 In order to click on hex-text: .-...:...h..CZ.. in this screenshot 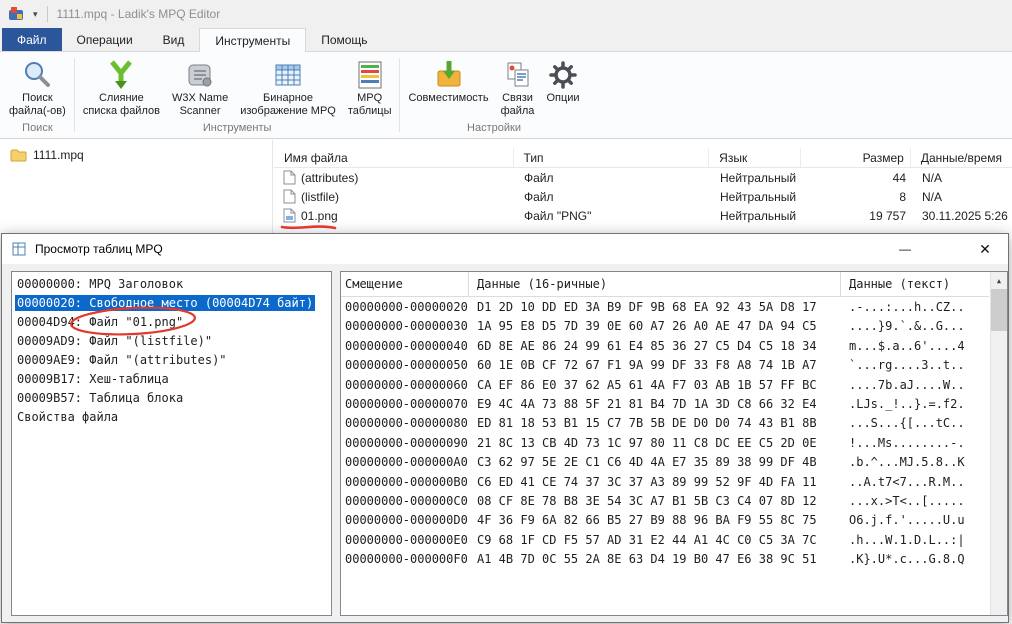, I will do `click(907, 307)`.